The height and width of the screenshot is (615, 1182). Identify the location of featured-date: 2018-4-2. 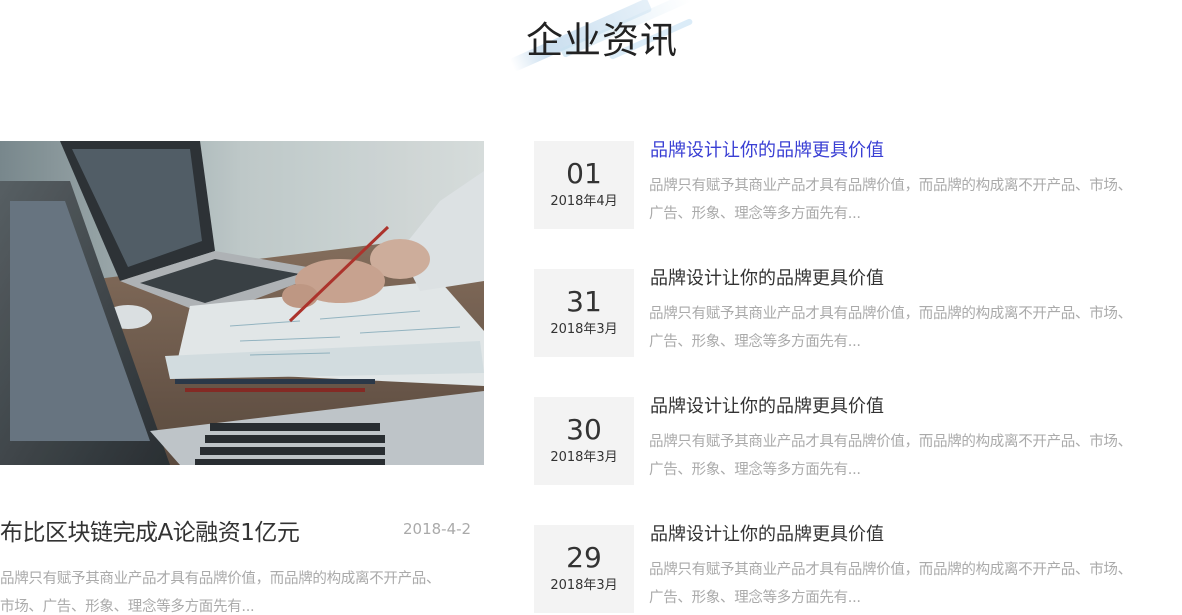
(437, 529).